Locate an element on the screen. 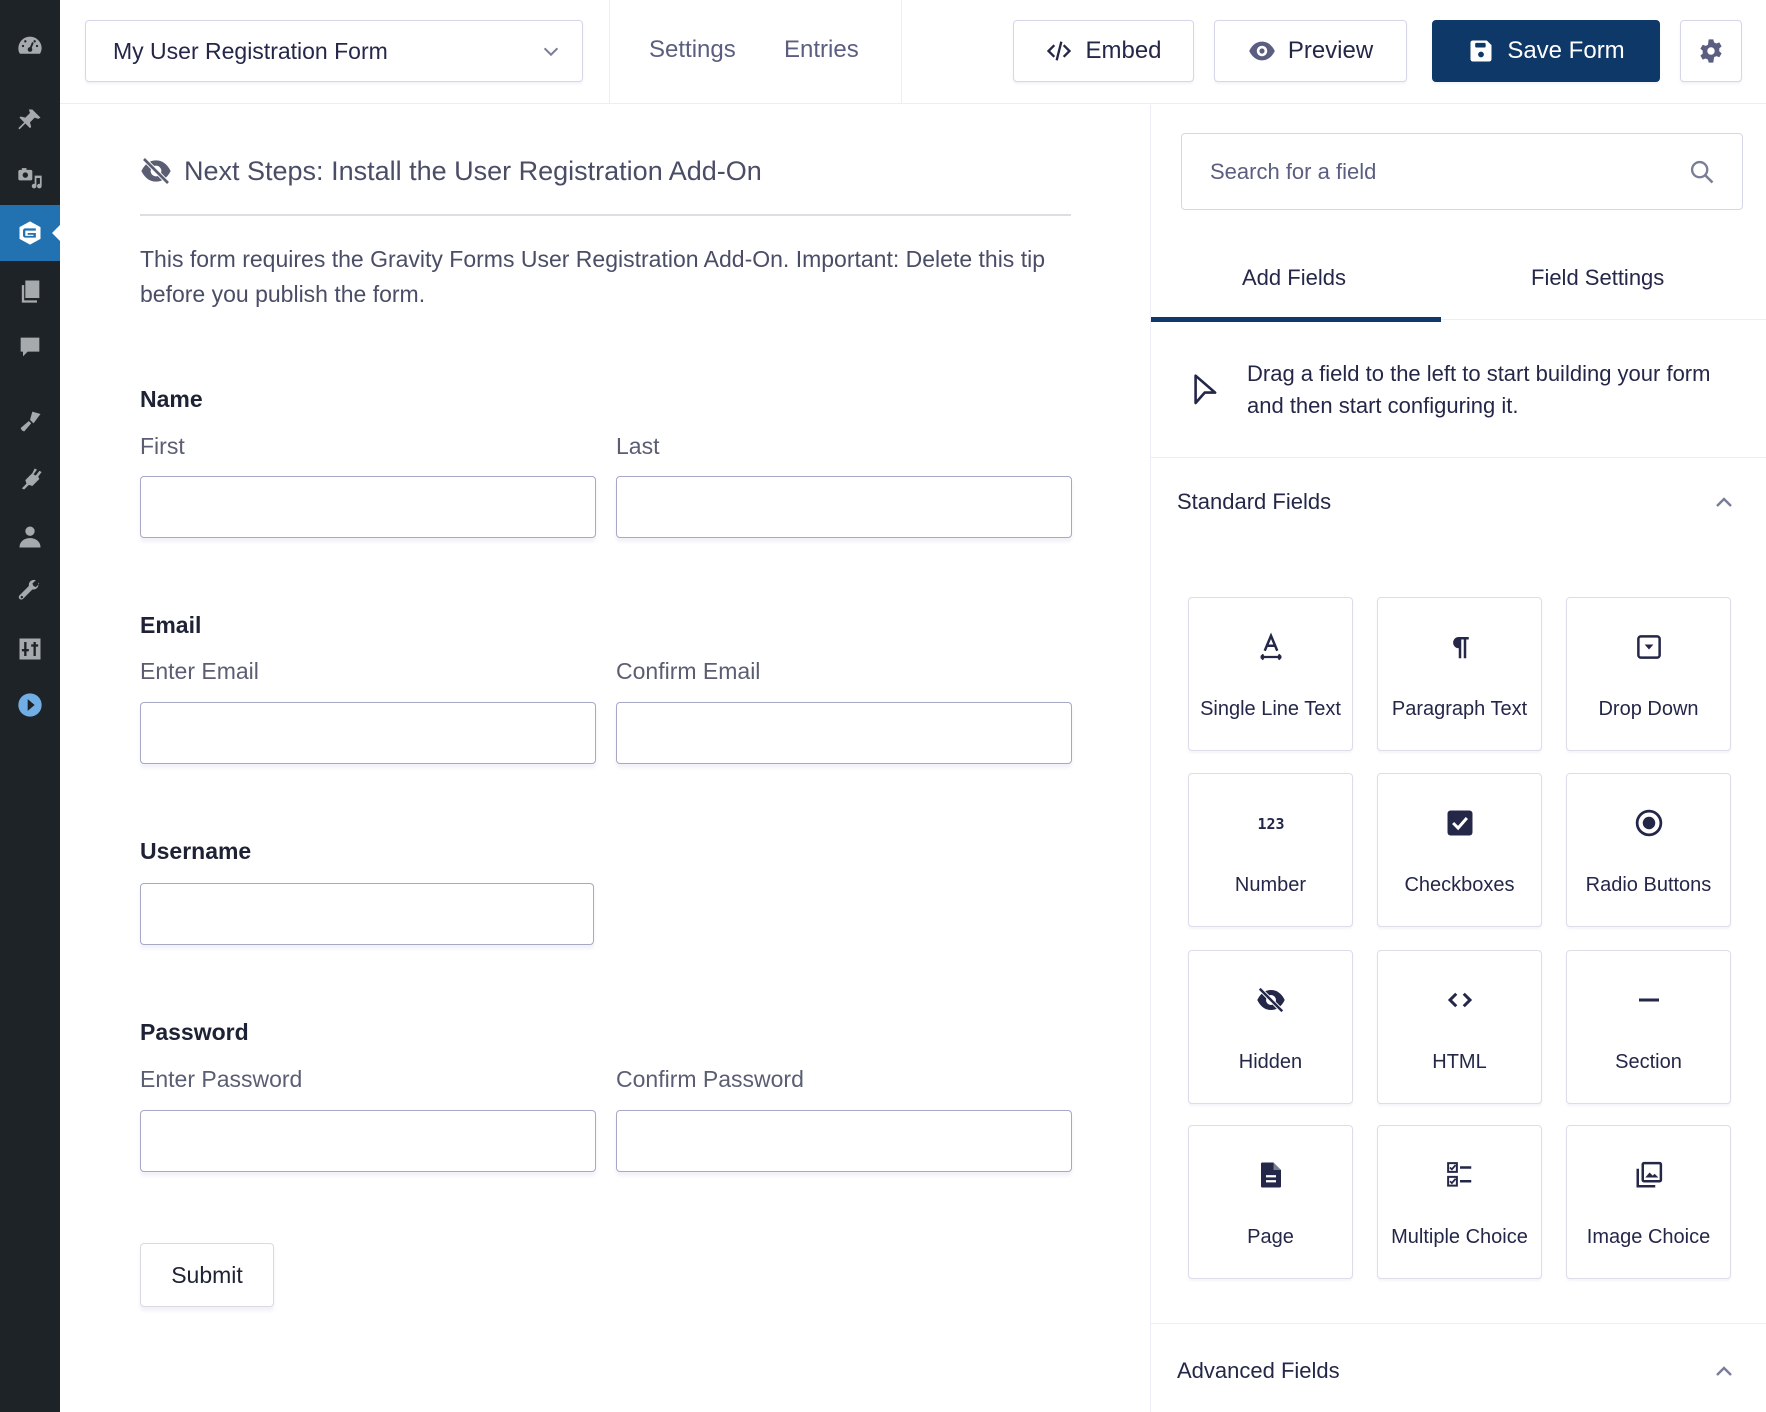 This screenshot has height=1412, width=1766. hidden-icon is located at coordinates (1270, 1000).